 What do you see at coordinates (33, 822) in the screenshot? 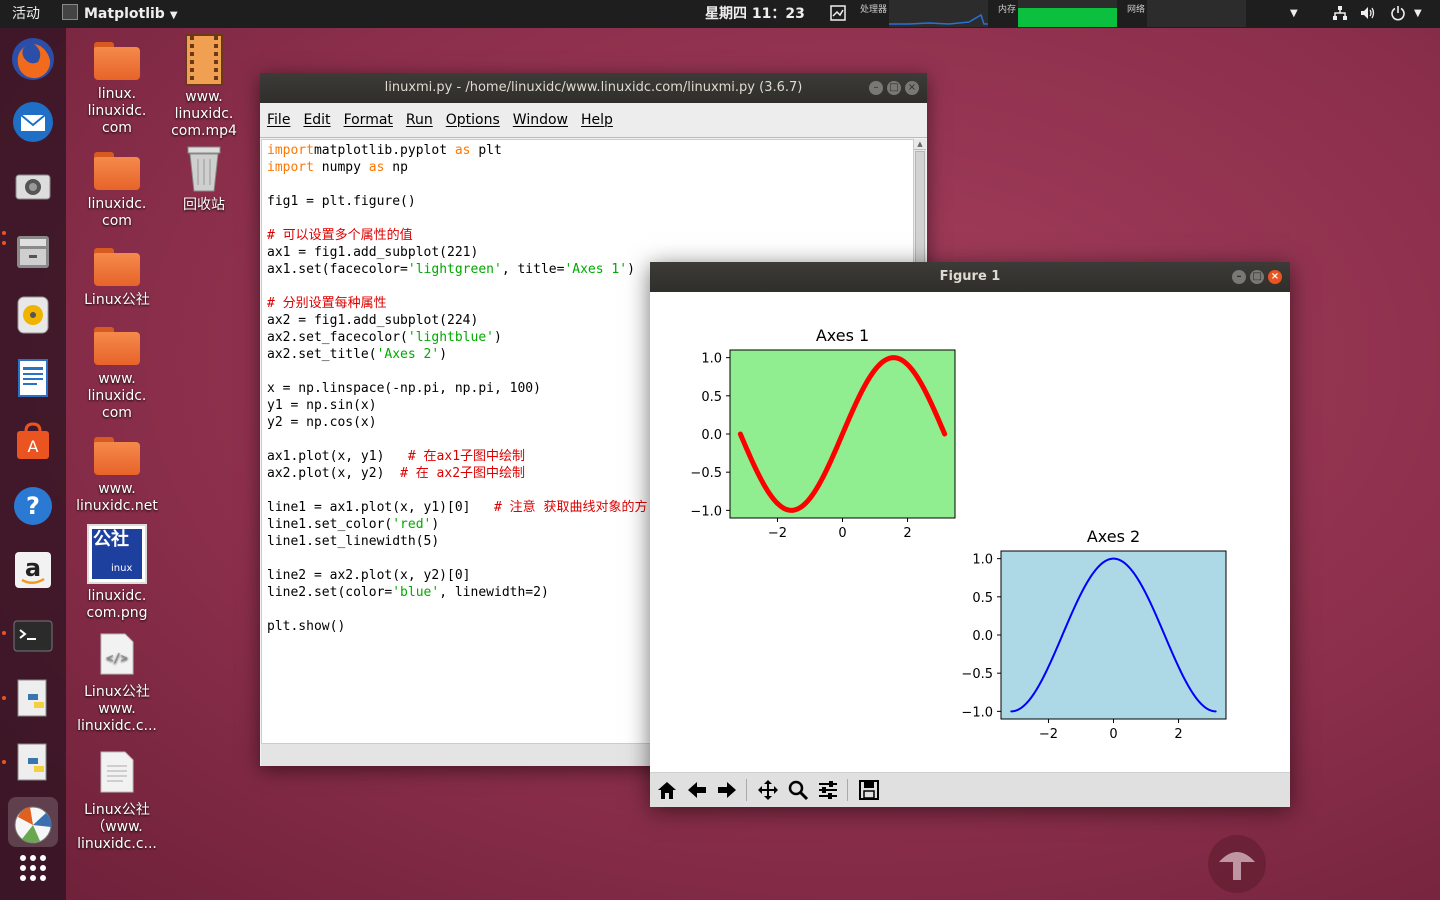
I see `matplotlib-icon` at bounding box center [33, 822].